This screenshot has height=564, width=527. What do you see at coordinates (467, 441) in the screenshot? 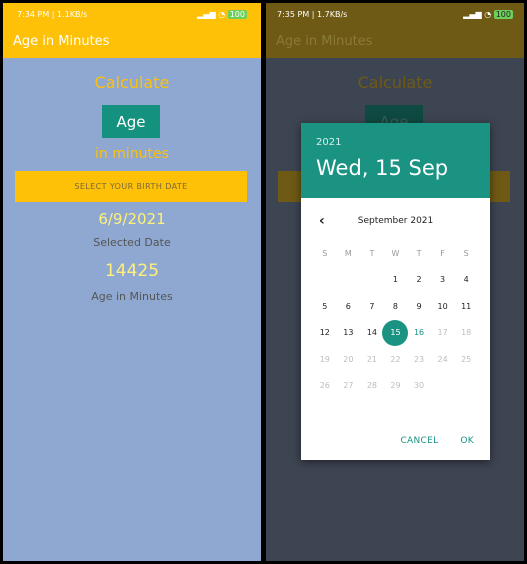
I see `ok-button: OK` at bounding box center [467, 441].